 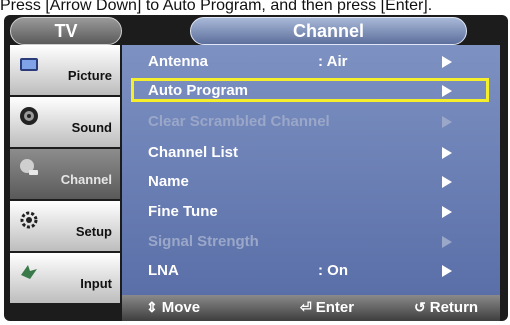 I want to click on sidebar-item-label: Input, so click(x=96, y=283).